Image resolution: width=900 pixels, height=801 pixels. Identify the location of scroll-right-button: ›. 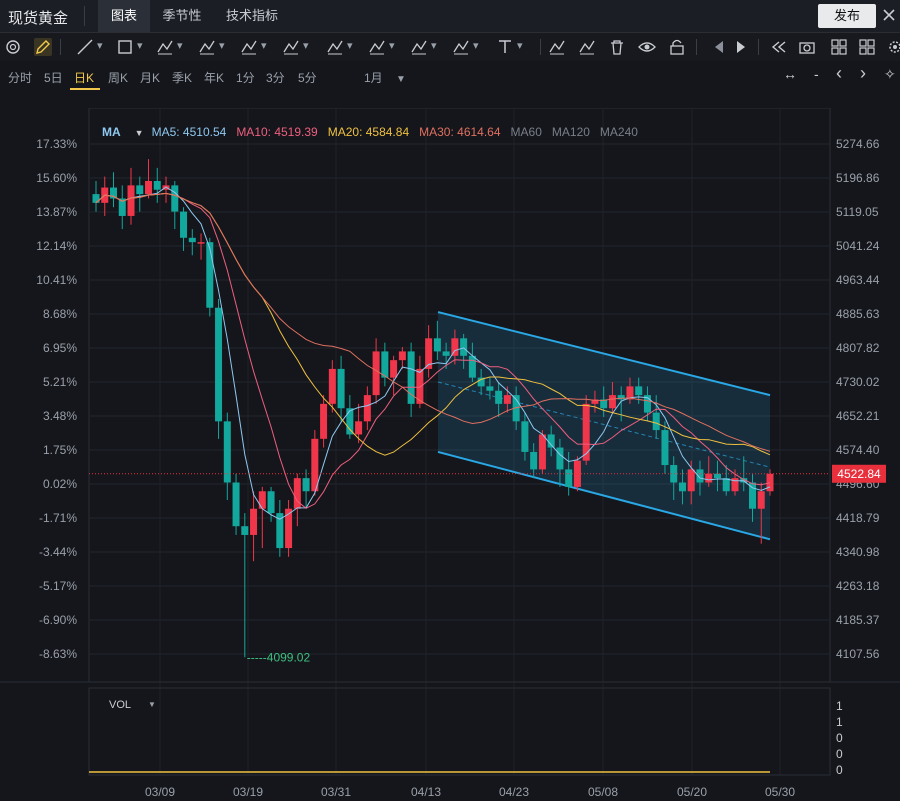
(863, 73).